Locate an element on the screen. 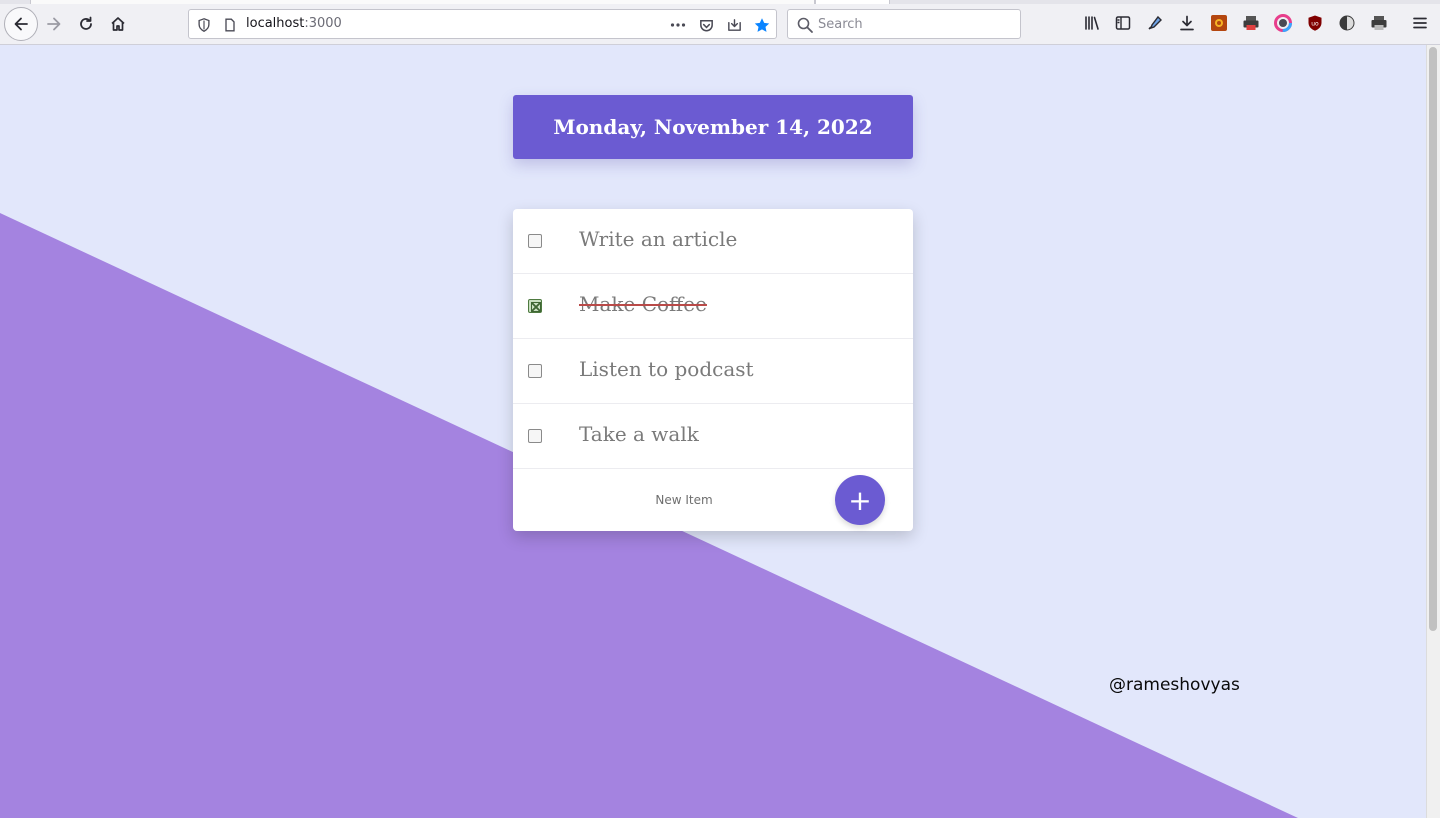  back-button is located at coordinates (21, 24).